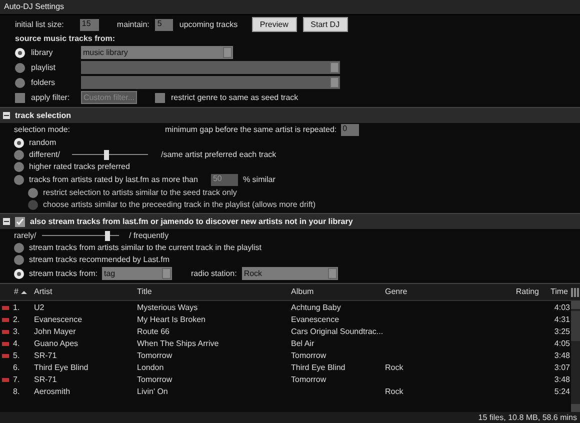 Image resolution: width=580 pixels, height=423 pixels. What do you see at coordinates (555, 292) in the screenshot?
I see `column-header: Time` at bounding box center [555, 292].